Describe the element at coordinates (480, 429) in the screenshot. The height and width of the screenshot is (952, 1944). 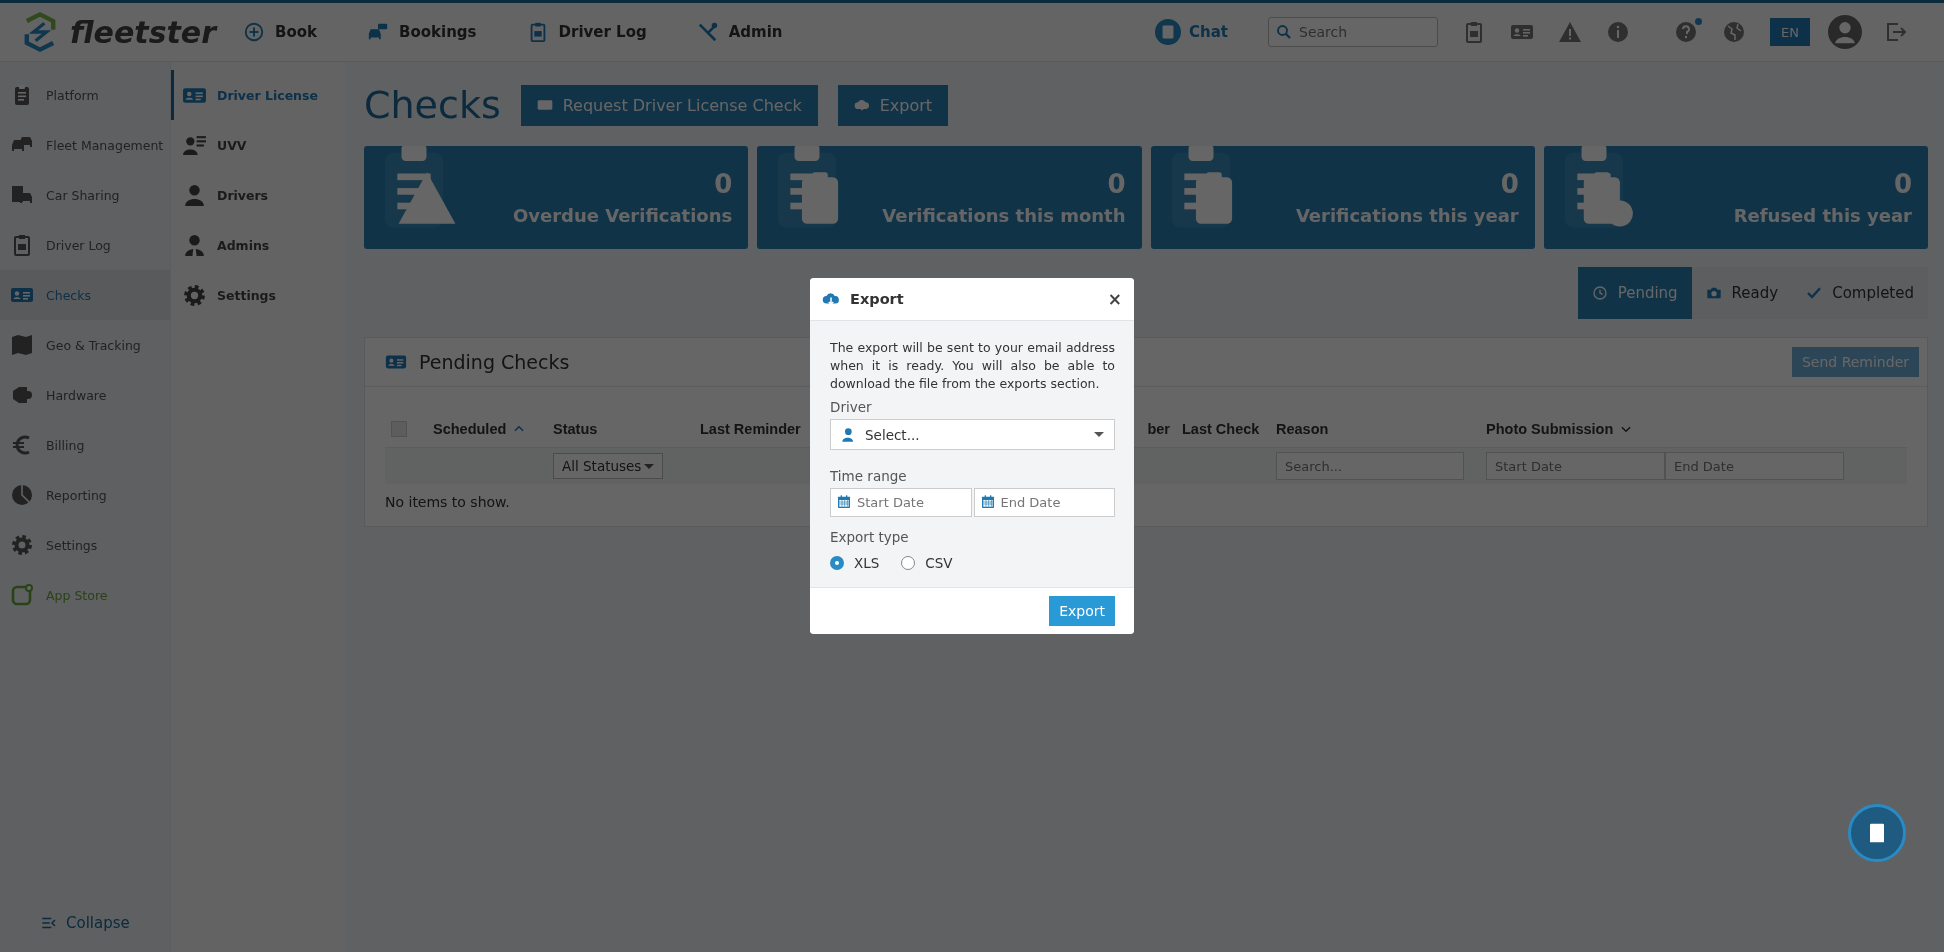
I see `column-header: Scheduled` at that location.